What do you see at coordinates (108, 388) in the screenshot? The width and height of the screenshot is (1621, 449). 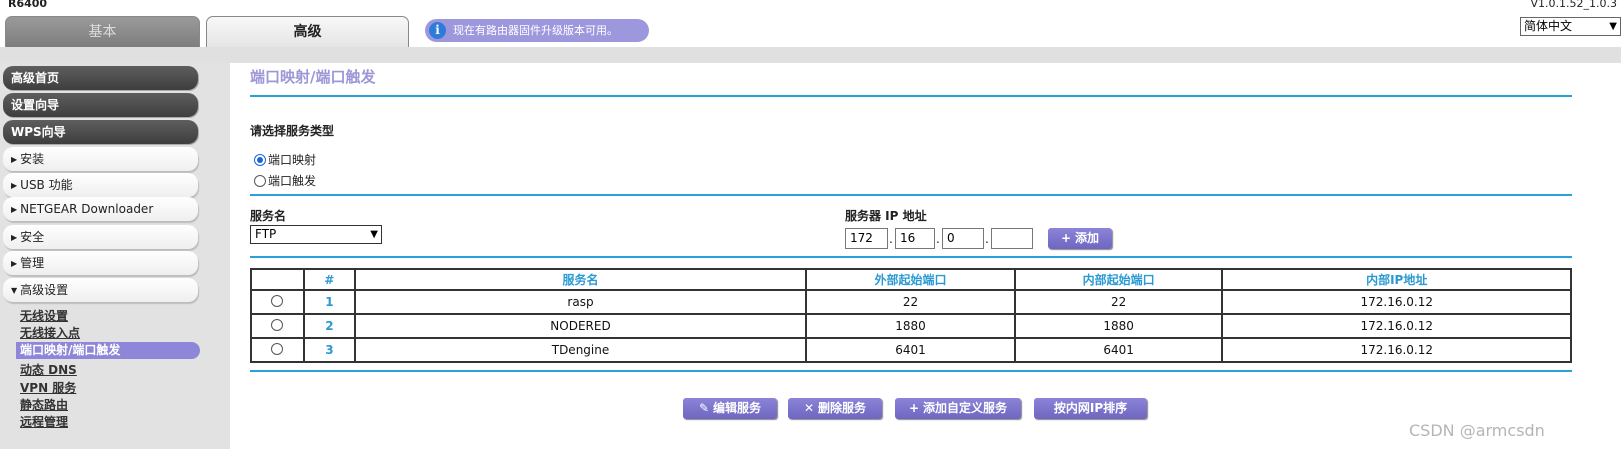 I see `sidebar-item-vpn: VPN 服务` at bounding box center [108, 388].